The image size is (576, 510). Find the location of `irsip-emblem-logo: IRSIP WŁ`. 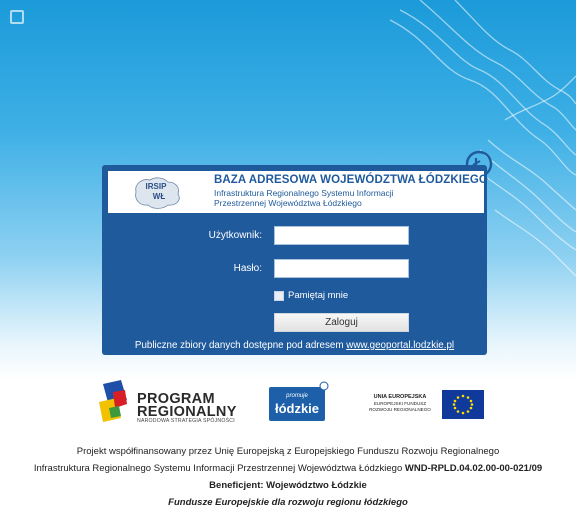

irsip-emblem-logo: IRSIP WŁ is located at coordinates (157, 193).